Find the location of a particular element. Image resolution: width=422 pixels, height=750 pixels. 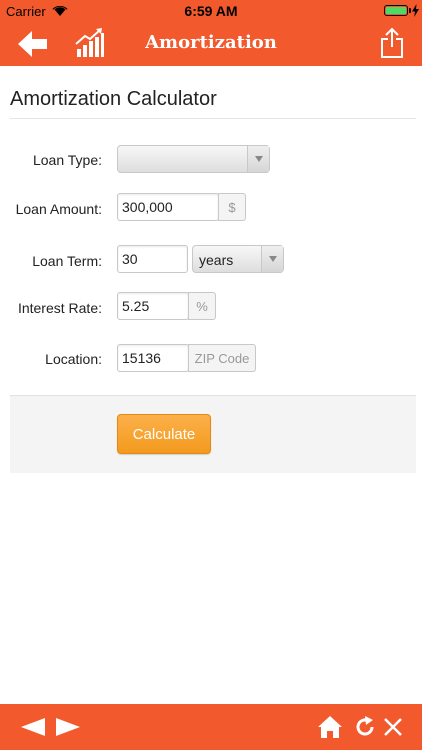

battery-icon is located at coordinates (396, 10).